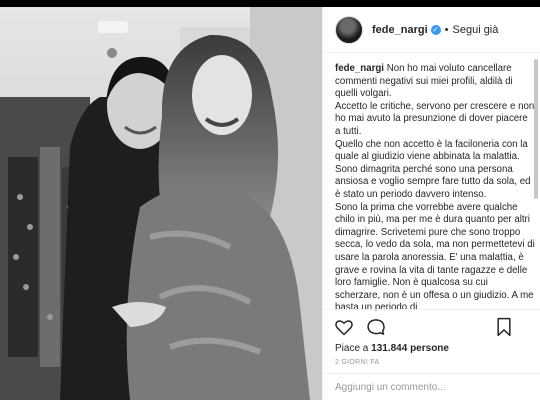 The image size is (540, 400). I want to click on caption-username: fede_nargi, so click(359, 68).